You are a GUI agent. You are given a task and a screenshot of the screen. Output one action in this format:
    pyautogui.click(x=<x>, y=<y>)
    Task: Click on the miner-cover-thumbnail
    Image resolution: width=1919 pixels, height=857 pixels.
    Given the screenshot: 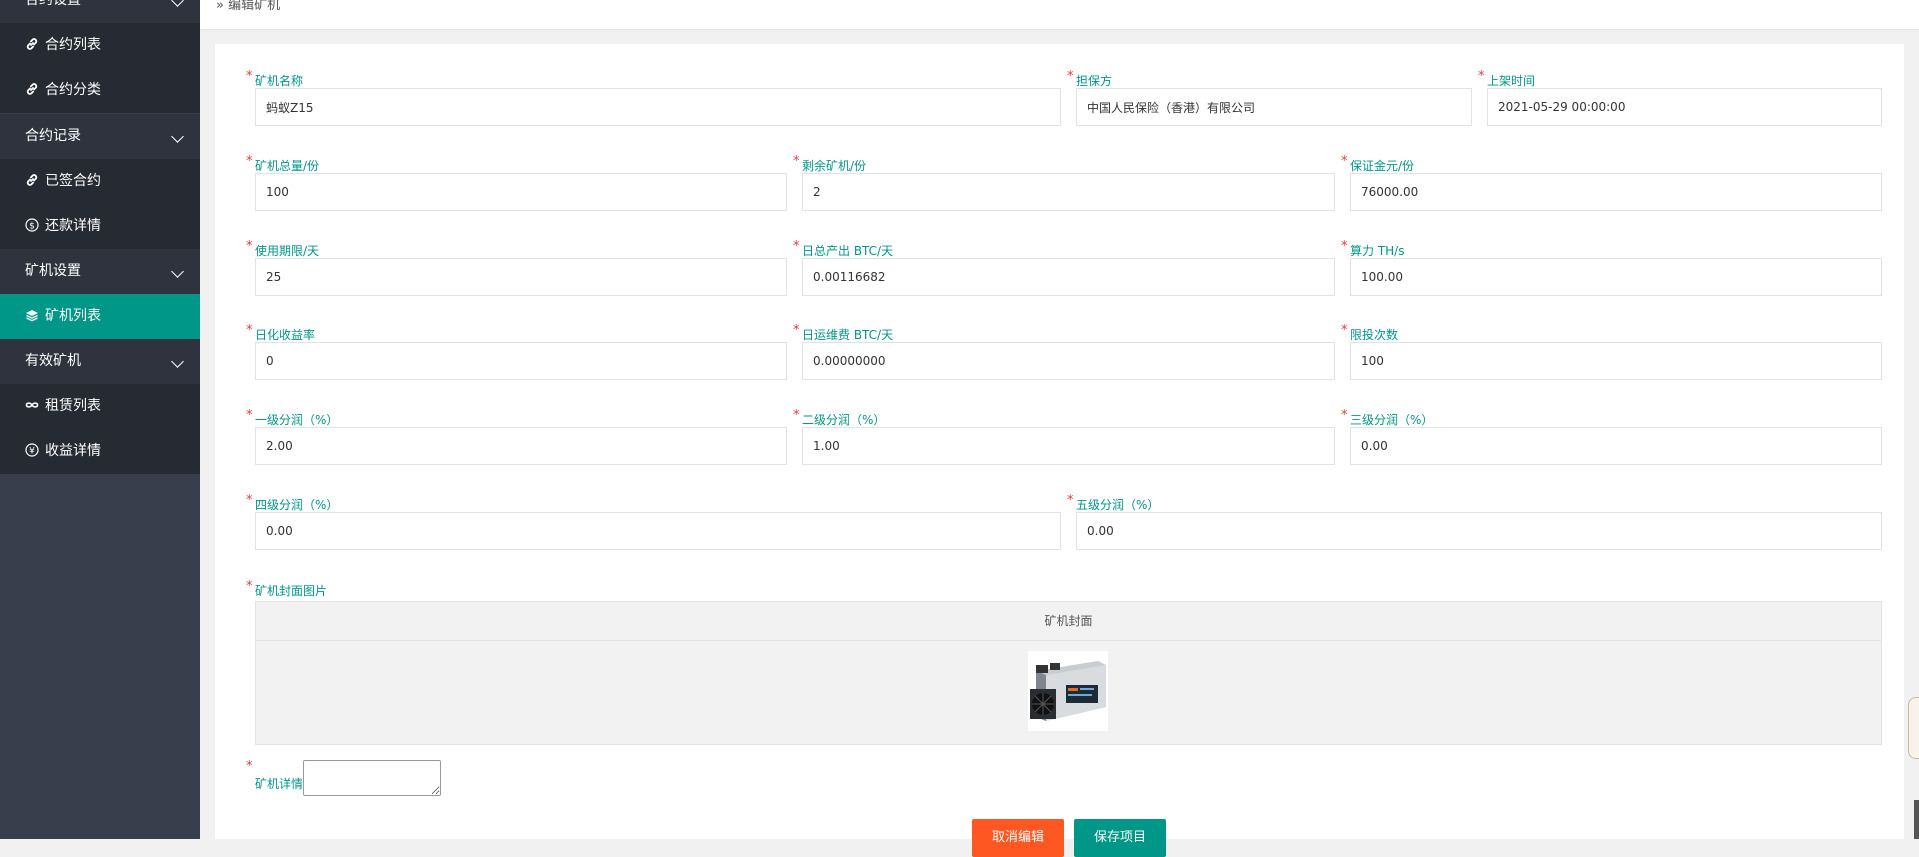 What is the action you would take?
    pyautogui.click(x=1068, y=691)
    